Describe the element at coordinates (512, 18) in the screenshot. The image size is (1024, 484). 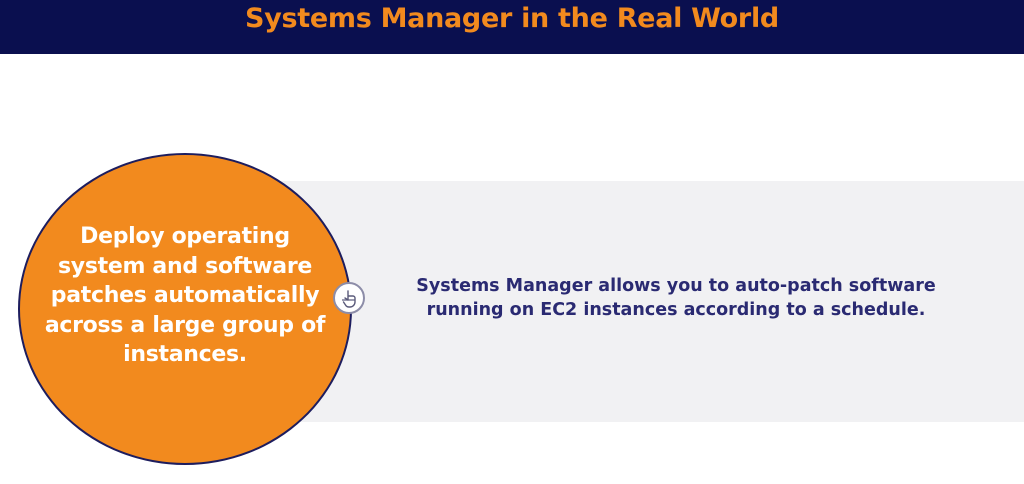
I see `slide-title: Systems Manager in the Real World` at that location.